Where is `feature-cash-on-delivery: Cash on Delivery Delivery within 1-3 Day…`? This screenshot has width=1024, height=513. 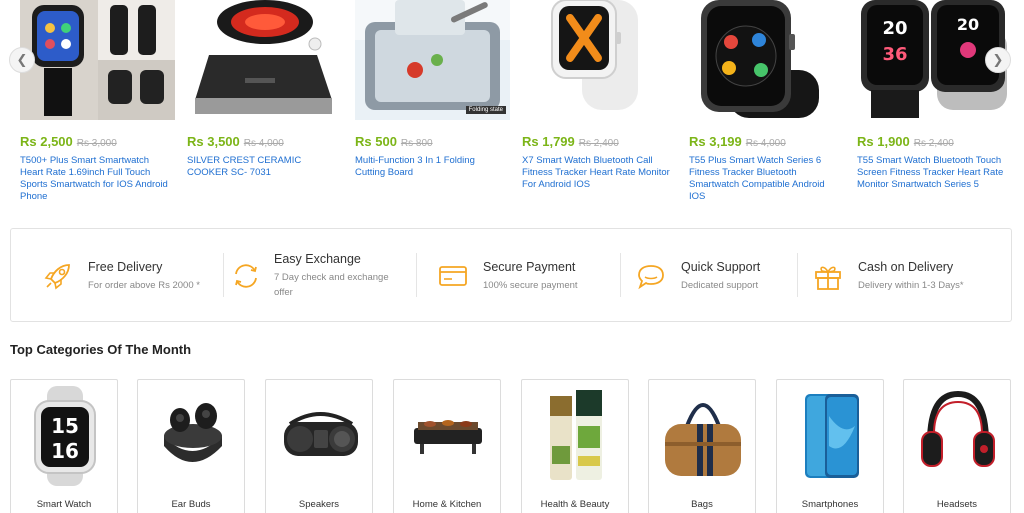 feature-cash-on-delivery: Cash on Delivery Delivery within 1-3 Day… is located at coordinates (894, 275).